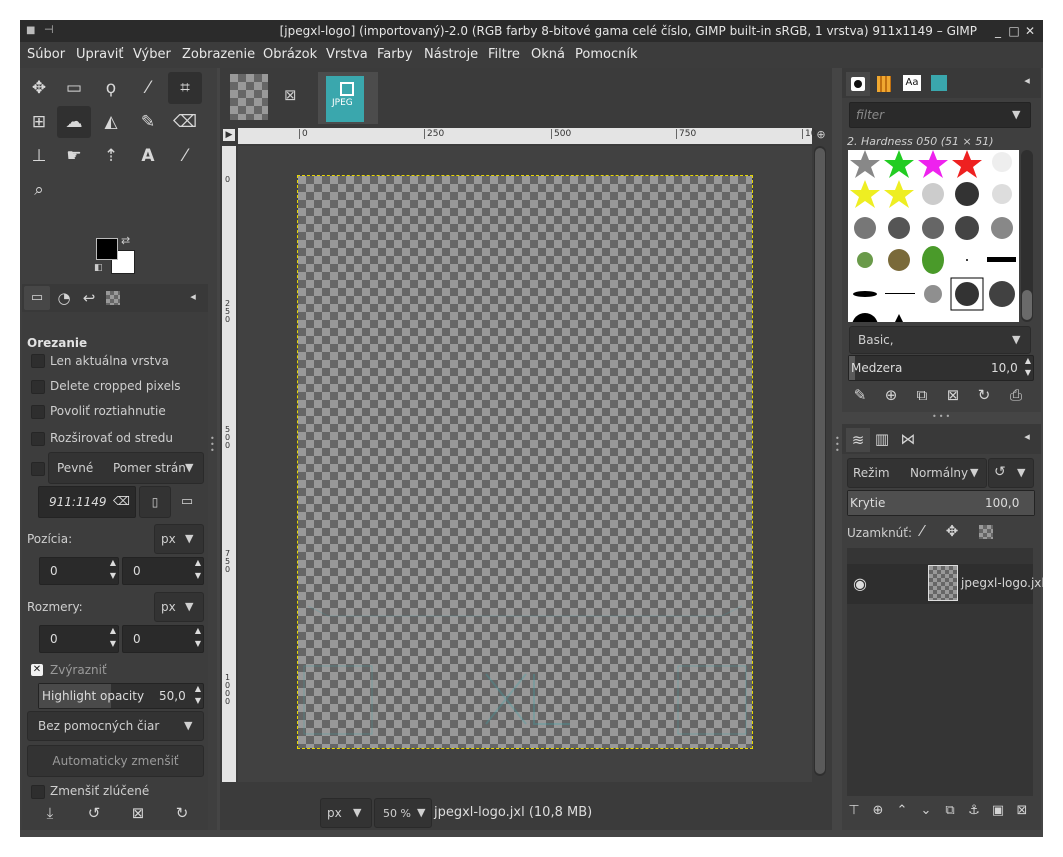 The image size is (1063, 857). Describe the element at coordinates (882, 439) in the screenshot. I see `channels-tab-icon: ▥` at that location.